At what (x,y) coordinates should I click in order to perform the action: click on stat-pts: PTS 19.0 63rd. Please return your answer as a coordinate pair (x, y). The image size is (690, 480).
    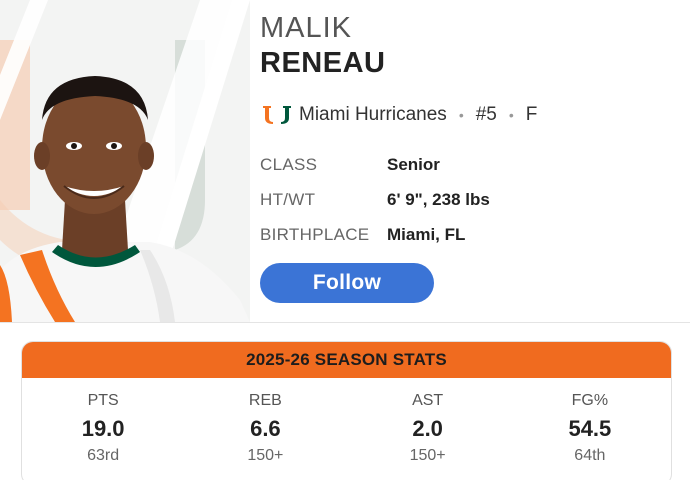
    Looking at the image, I should click on (103, 430).